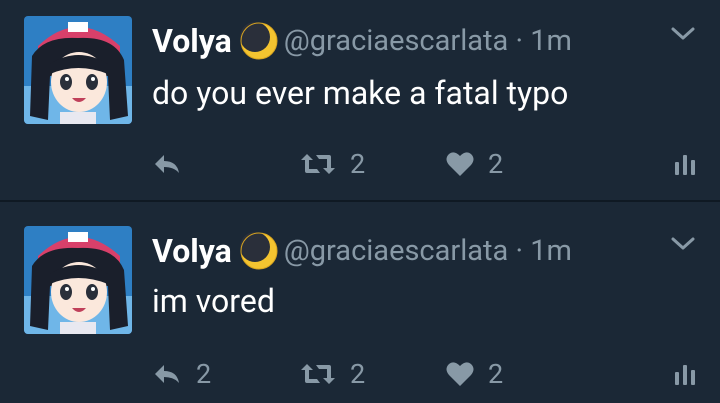 The height and width of the screenshot is (403, 720). I want to click on tweet-text: im vored, so click(213, 301).